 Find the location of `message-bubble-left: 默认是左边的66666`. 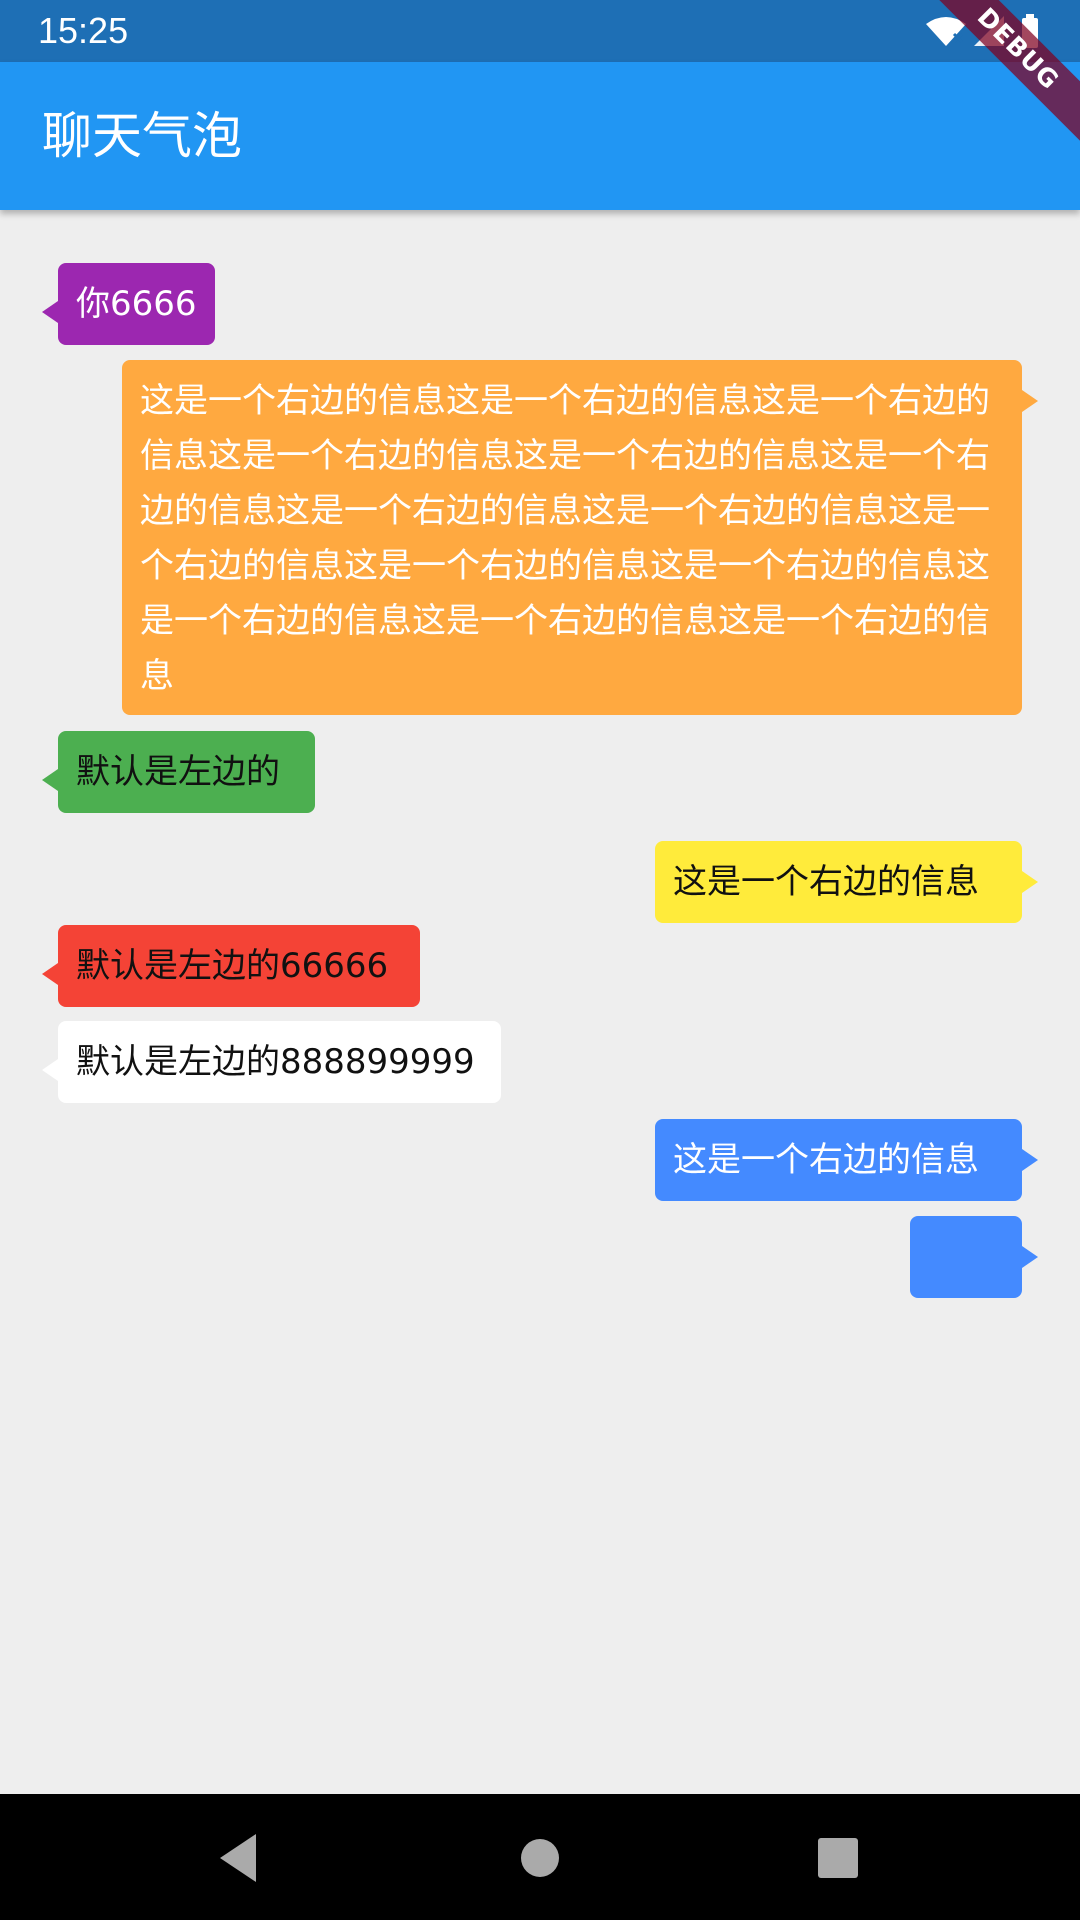

message-bubble-left: 默认是左边的66666 is located at coordinates (231, 966).